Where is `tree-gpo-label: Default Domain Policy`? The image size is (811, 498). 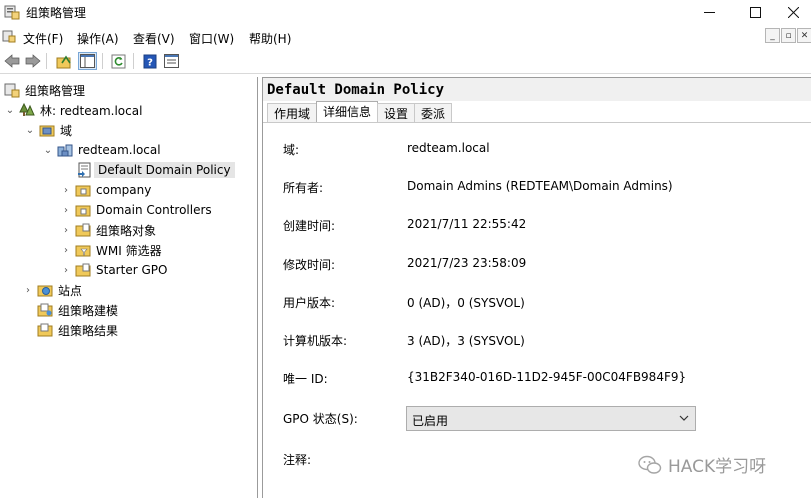 tree-gpo-label: Default Domain Policy is located at coordinates (164, 170).